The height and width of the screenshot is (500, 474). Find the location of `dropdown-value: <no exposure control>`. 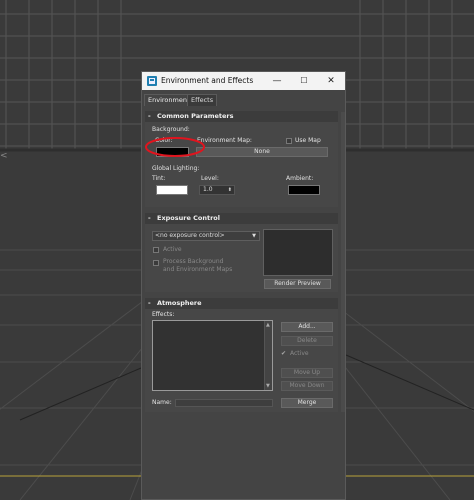

dropdown-value: <no exposure control> is located at coordinates (190, 235).